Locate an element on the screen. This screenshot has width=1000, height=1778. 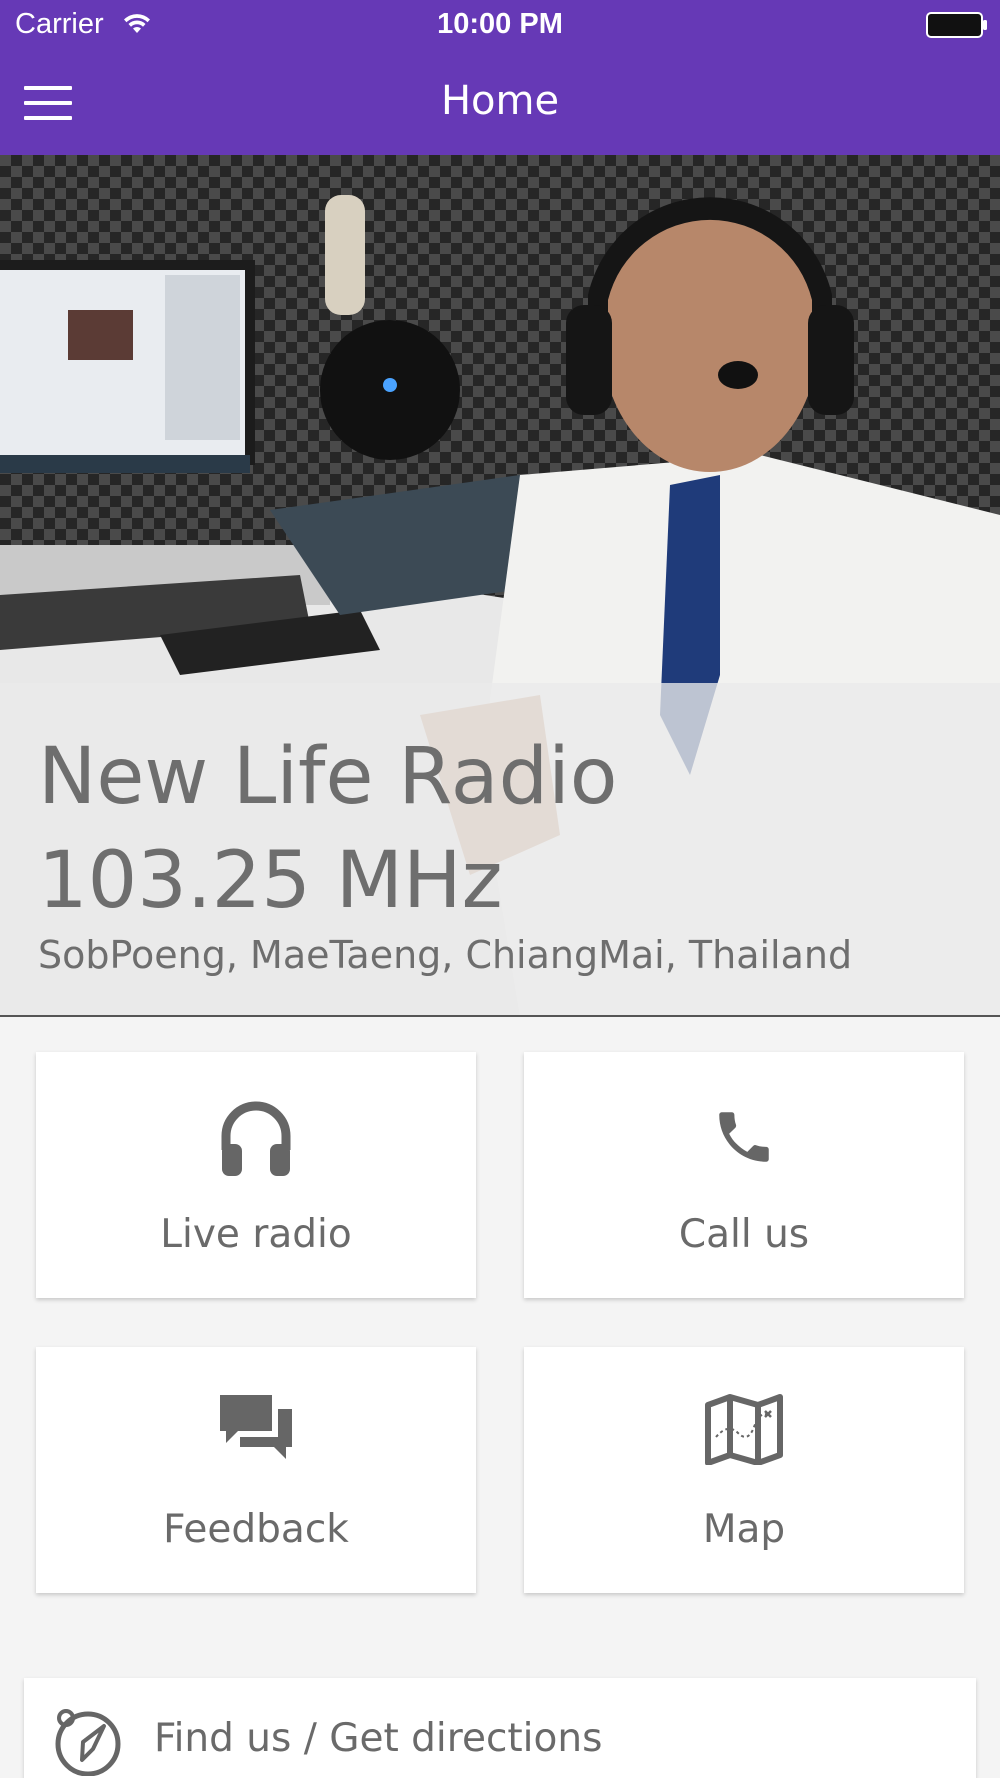
battery-icon is located at coordinates (956, 25).